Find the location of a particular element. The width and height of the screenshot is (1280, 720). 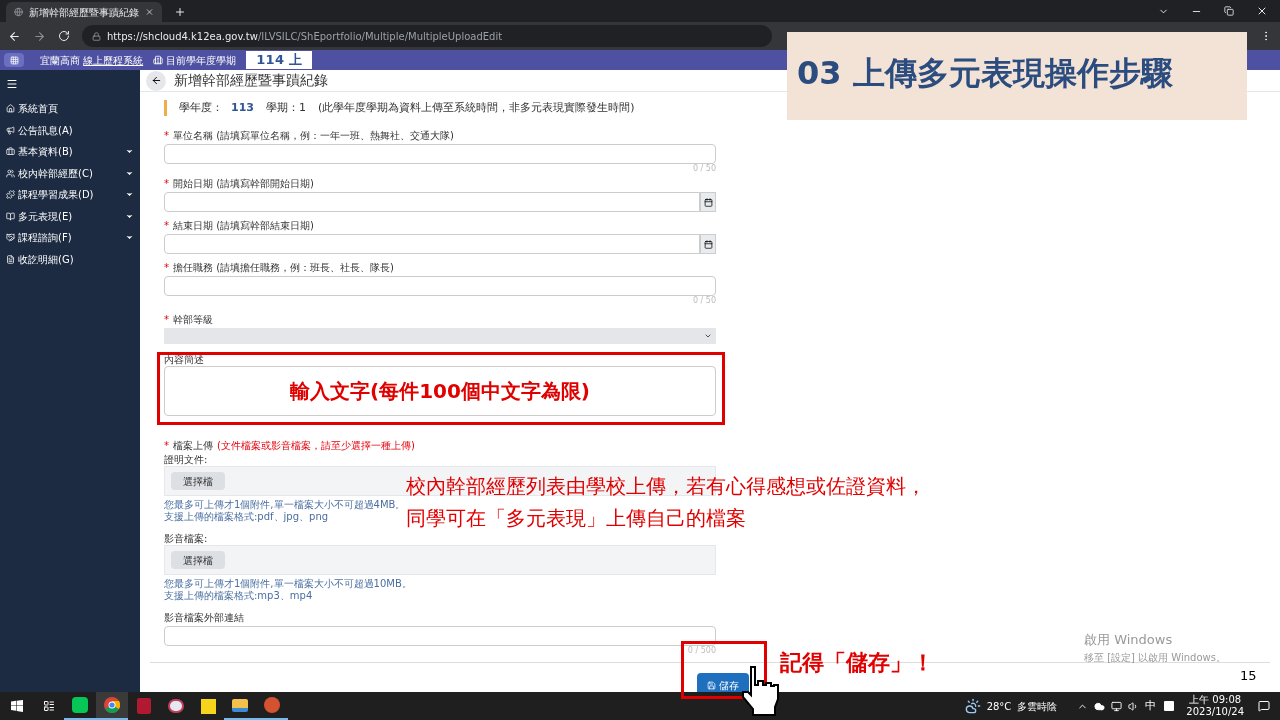

task-view-icon is located at coordinates (49, 706).